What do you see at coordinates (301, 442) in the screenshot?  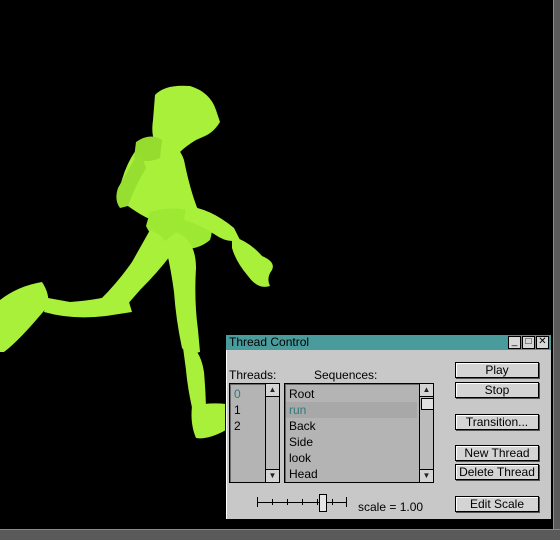 I see `list-item: Side` at bounding box center [301, 442].